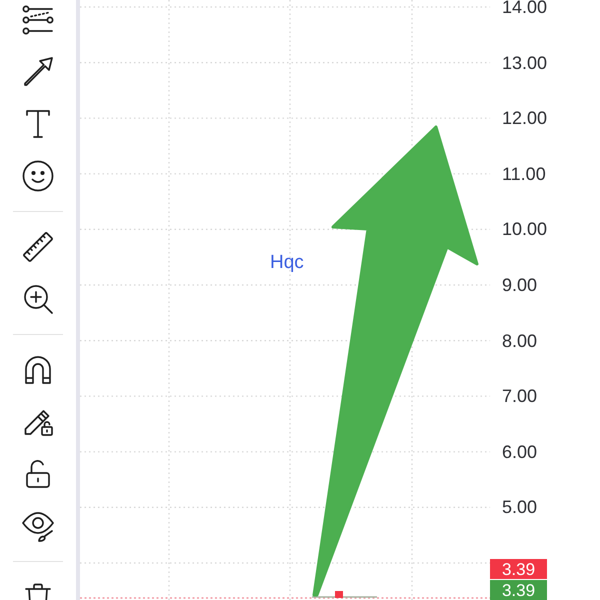 This screenshot has height=600, width=600. What do you see at coordinates (344, 597) in the screenshot?
I see `indicator-line` at bounding box center [344, 597].